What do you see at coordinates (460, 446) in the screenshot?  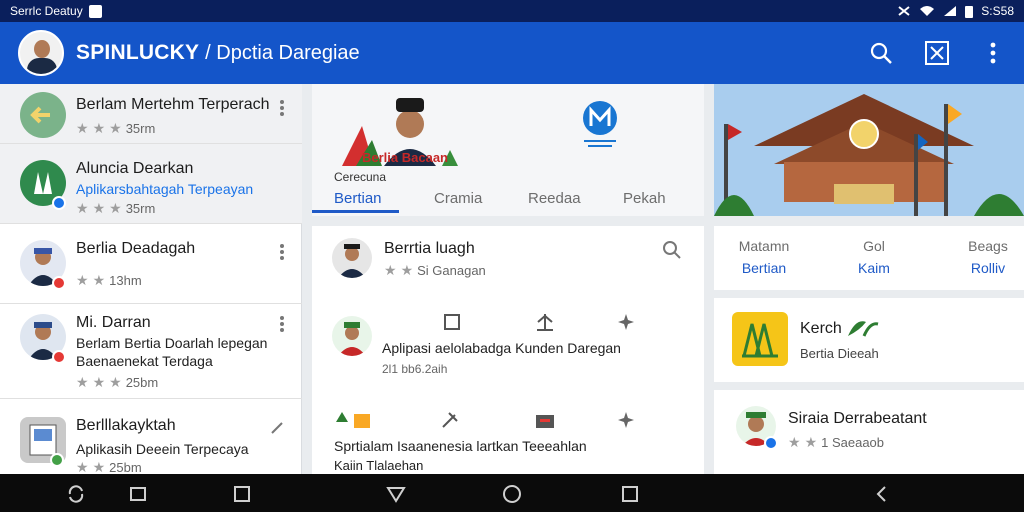 I see `post-footer: Sprtialam Isaanenesia lartkan Teeeahlan` at bounding box center [460, 446].